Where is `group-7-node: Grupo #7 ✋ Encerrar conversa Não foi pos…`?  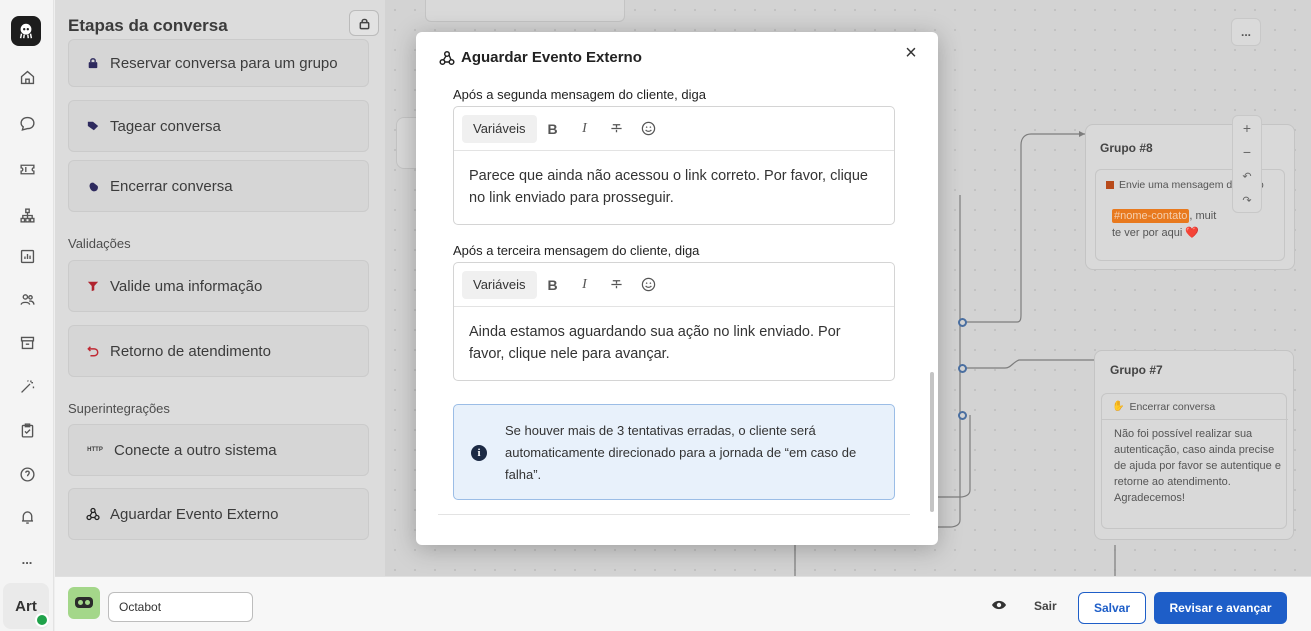
group-7-node: Grupo #7 ✋ Encerrar conversa Não foi pos… is located at coordinates (1194, 445).